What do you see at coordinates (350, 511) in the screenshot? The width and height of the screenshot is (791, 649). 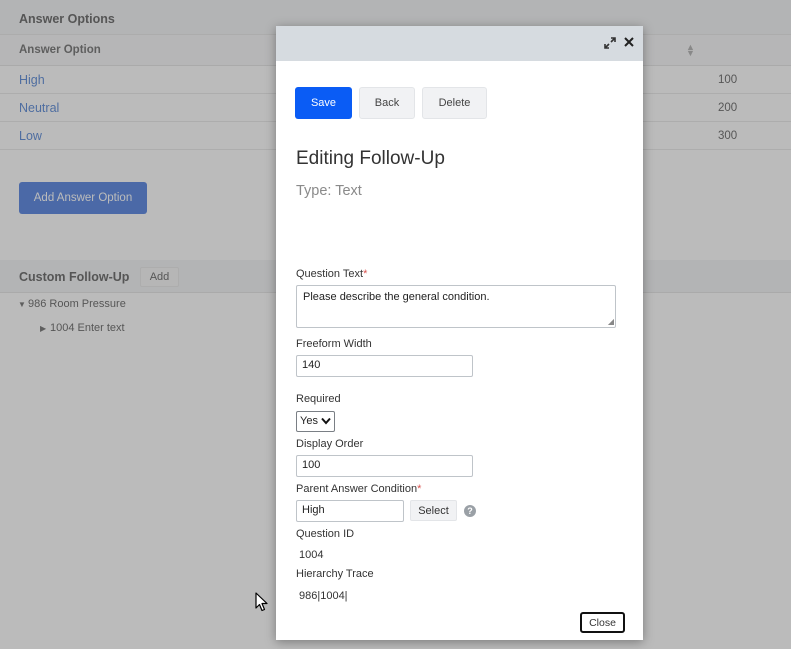 I see `parent-answer-condition-input: High` at bounding box center [350, 511].